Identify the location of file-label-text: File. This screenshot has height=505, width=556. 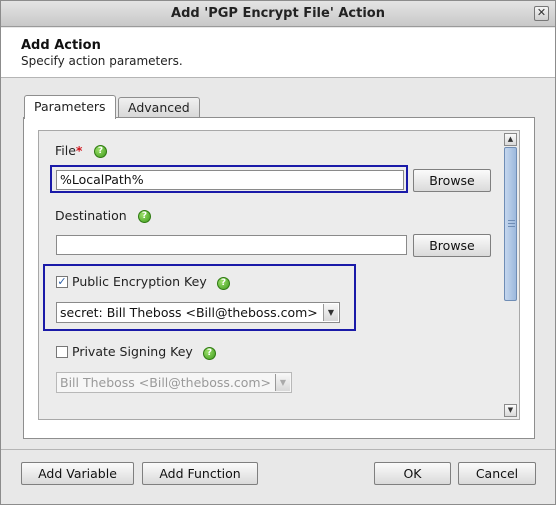
(65, 150).